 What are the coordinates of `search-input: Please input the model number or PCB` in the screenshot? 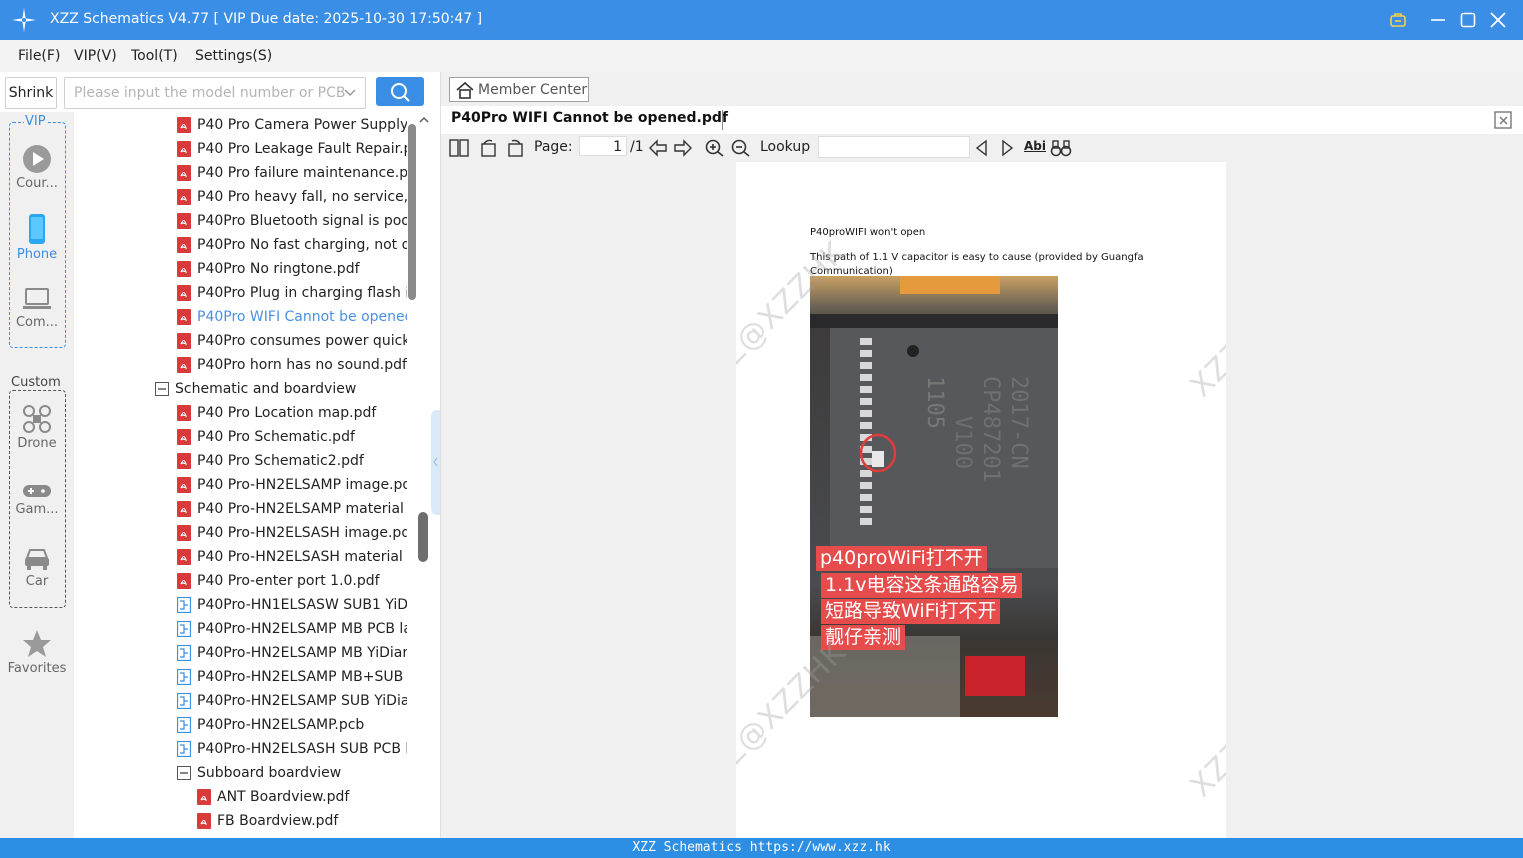 It's located at (210, 93).